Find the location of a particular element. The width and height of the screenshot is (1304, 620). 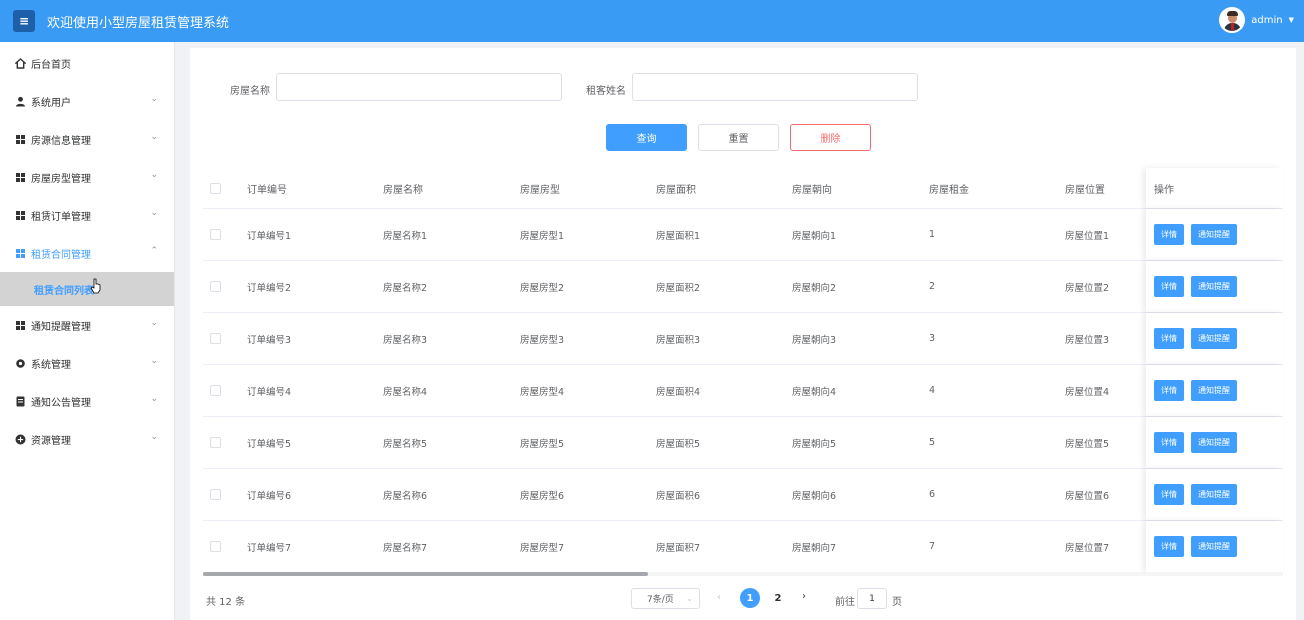

sidebar-item-notifications: 通知提醒管理 ⌄ is located at coordinates (87, 325).